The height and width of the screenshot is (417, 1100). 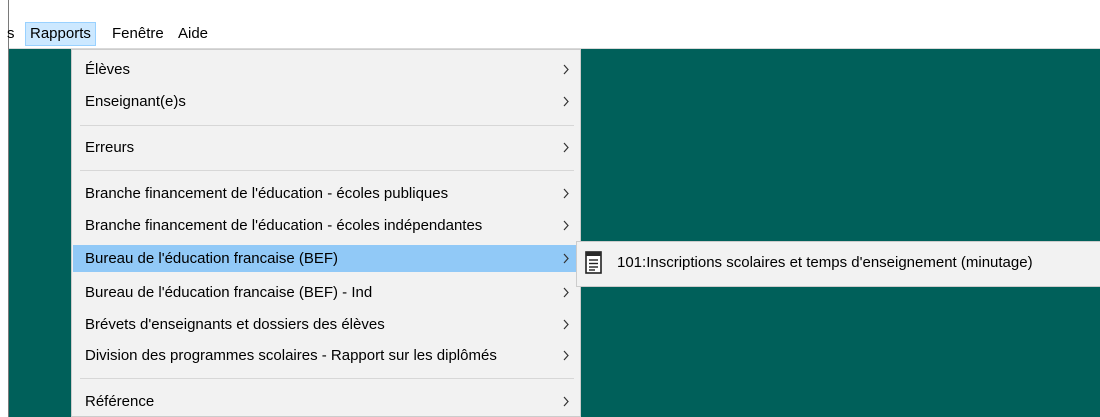 What do you see at coordinates (593, 262) in the screenshot?
I see `report-document-icon` at bounding box center [593, 262].